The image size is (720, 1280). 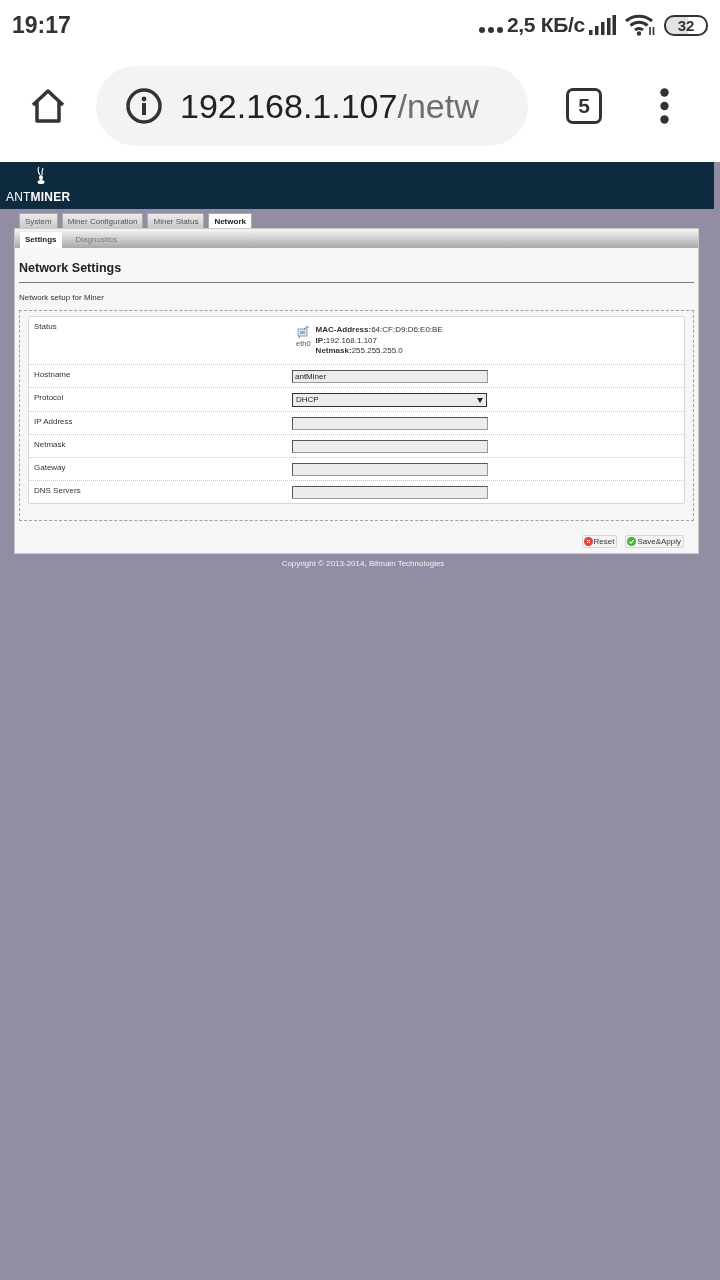 What do you see at coordinates (303, 331) in the screenshot?
I see `network-port-icon` at bounding box center [303, 331].